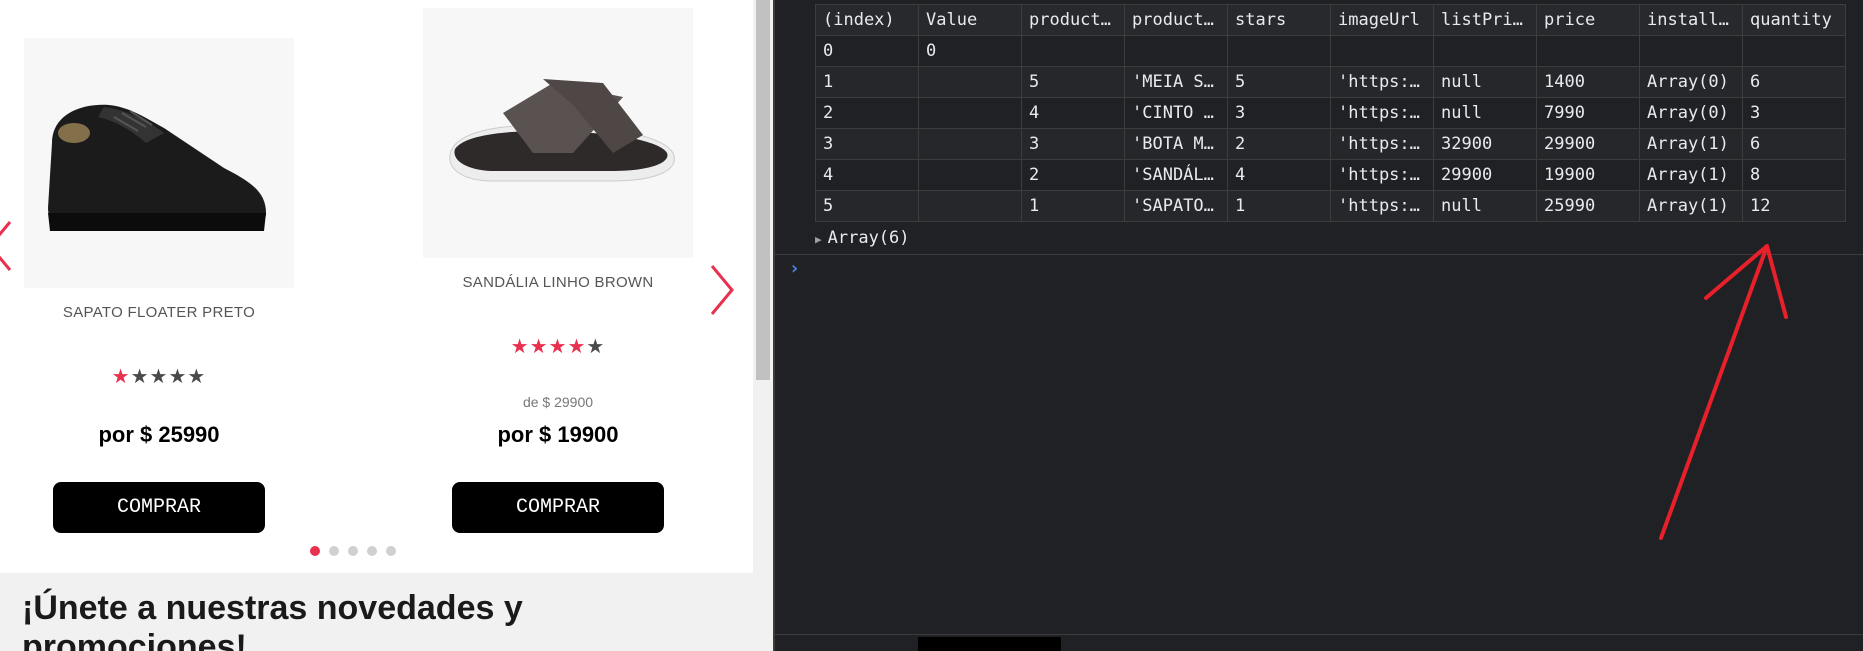  What do you see at coordinates (1588, 82) in the screenshot?
I see `cell-price: 1400` at bounding box center [1588, 82].